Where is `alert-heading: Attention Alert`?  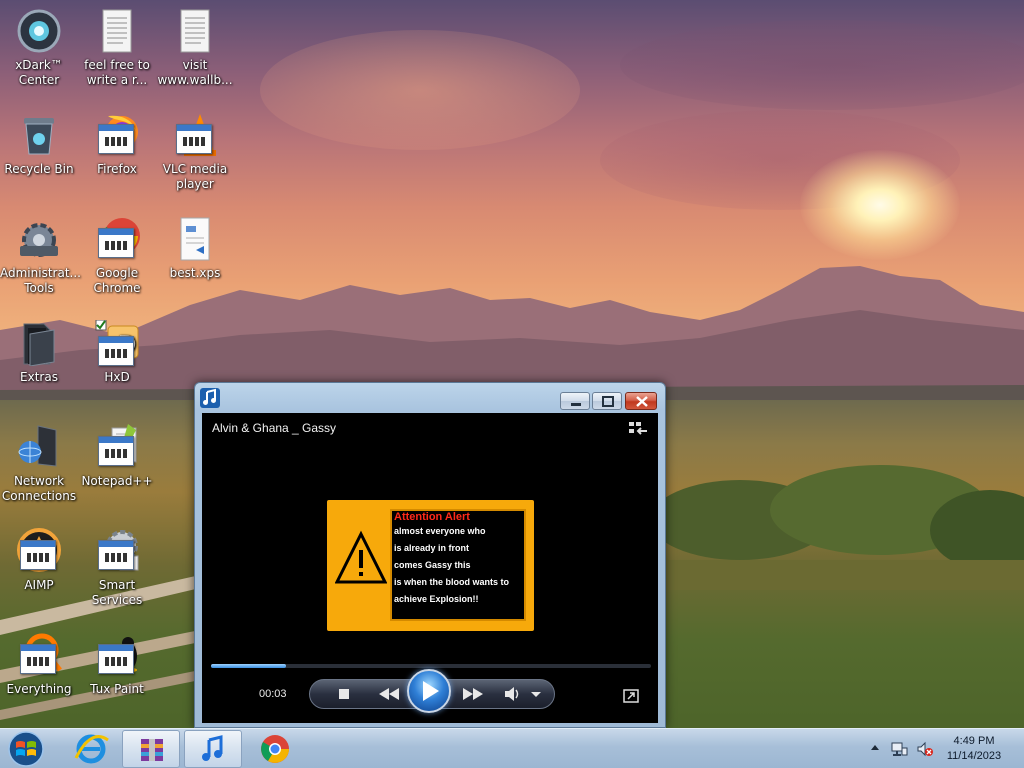
alert-heading: Attention Alert is located at coordinates (432, 517).